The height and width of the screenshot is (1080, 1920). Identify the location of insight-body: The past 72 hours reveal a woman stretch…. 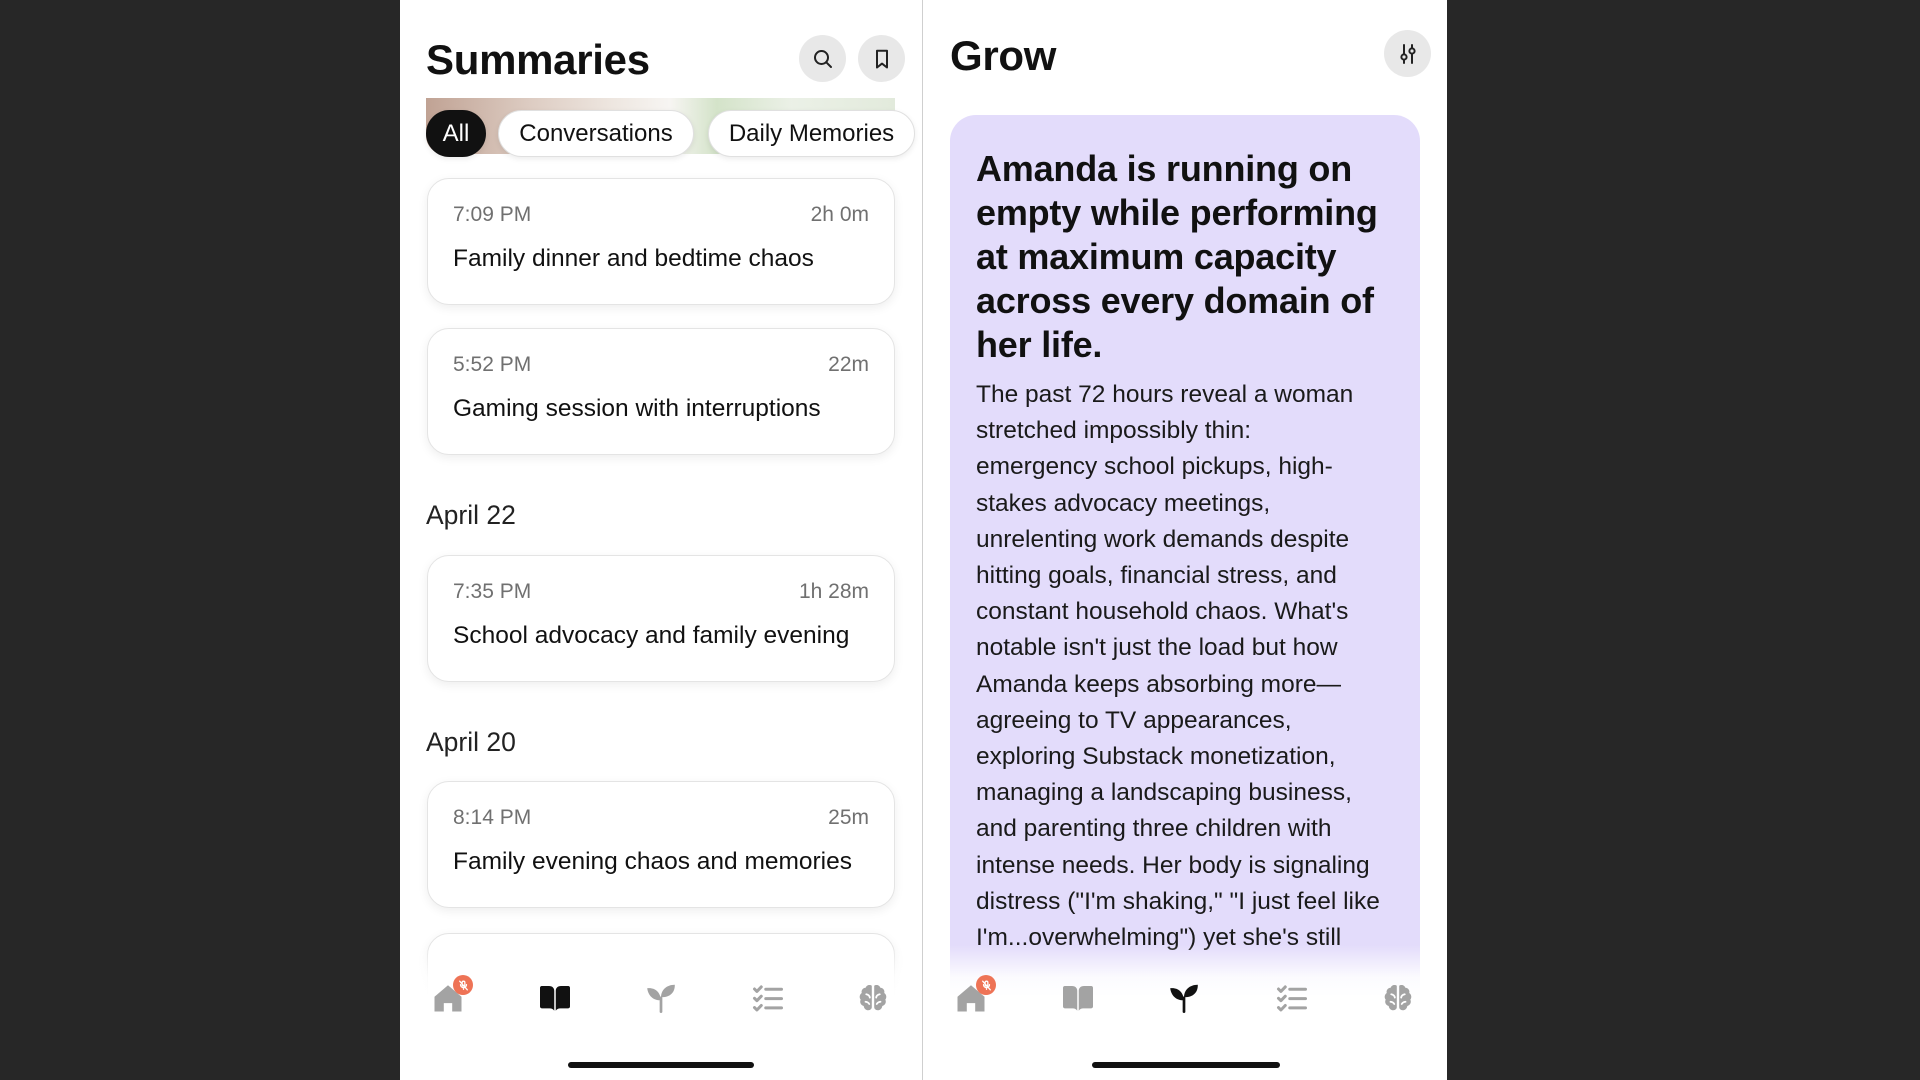
(1178, 666).